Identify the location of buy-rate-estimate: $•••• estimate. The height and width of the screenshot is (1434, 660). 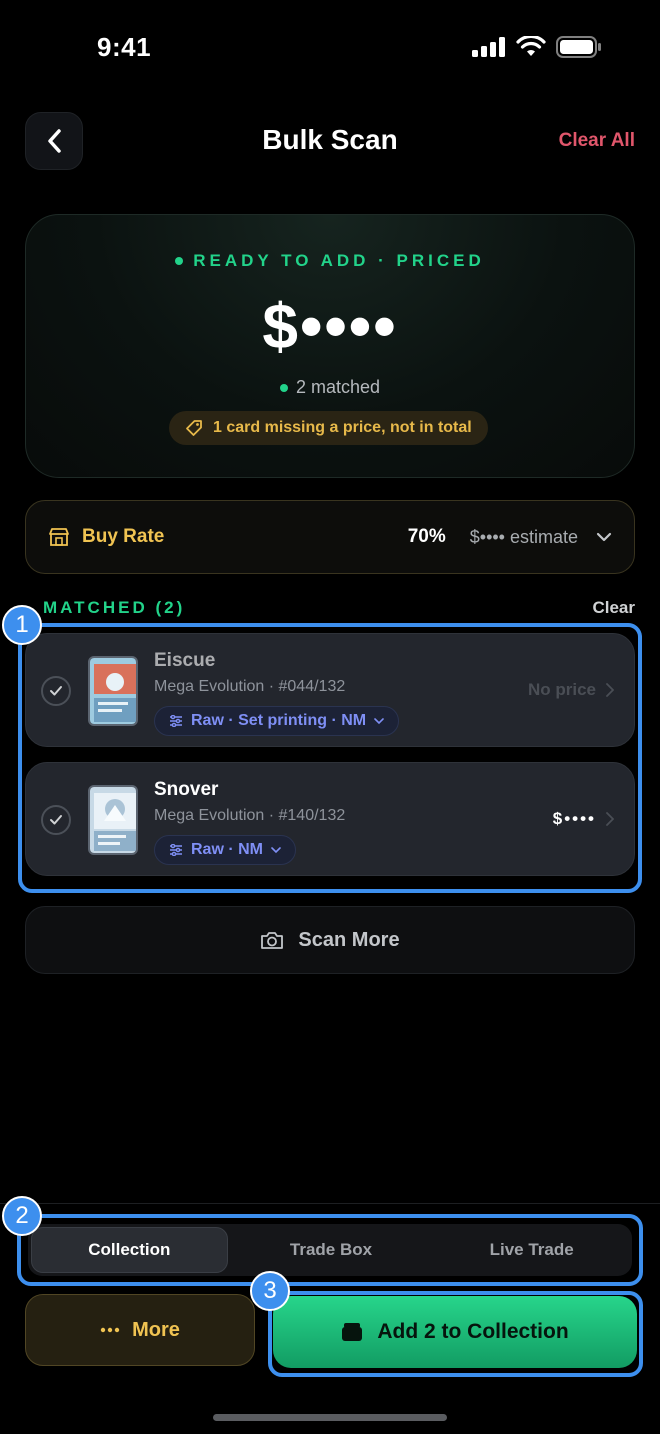
(523, 536).